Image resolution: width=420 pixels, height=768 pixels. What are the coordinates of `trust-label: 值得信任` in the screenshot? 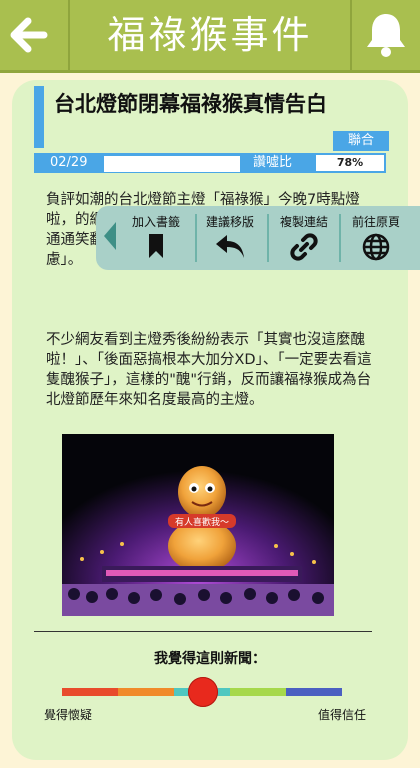 It's located at (342, 715).